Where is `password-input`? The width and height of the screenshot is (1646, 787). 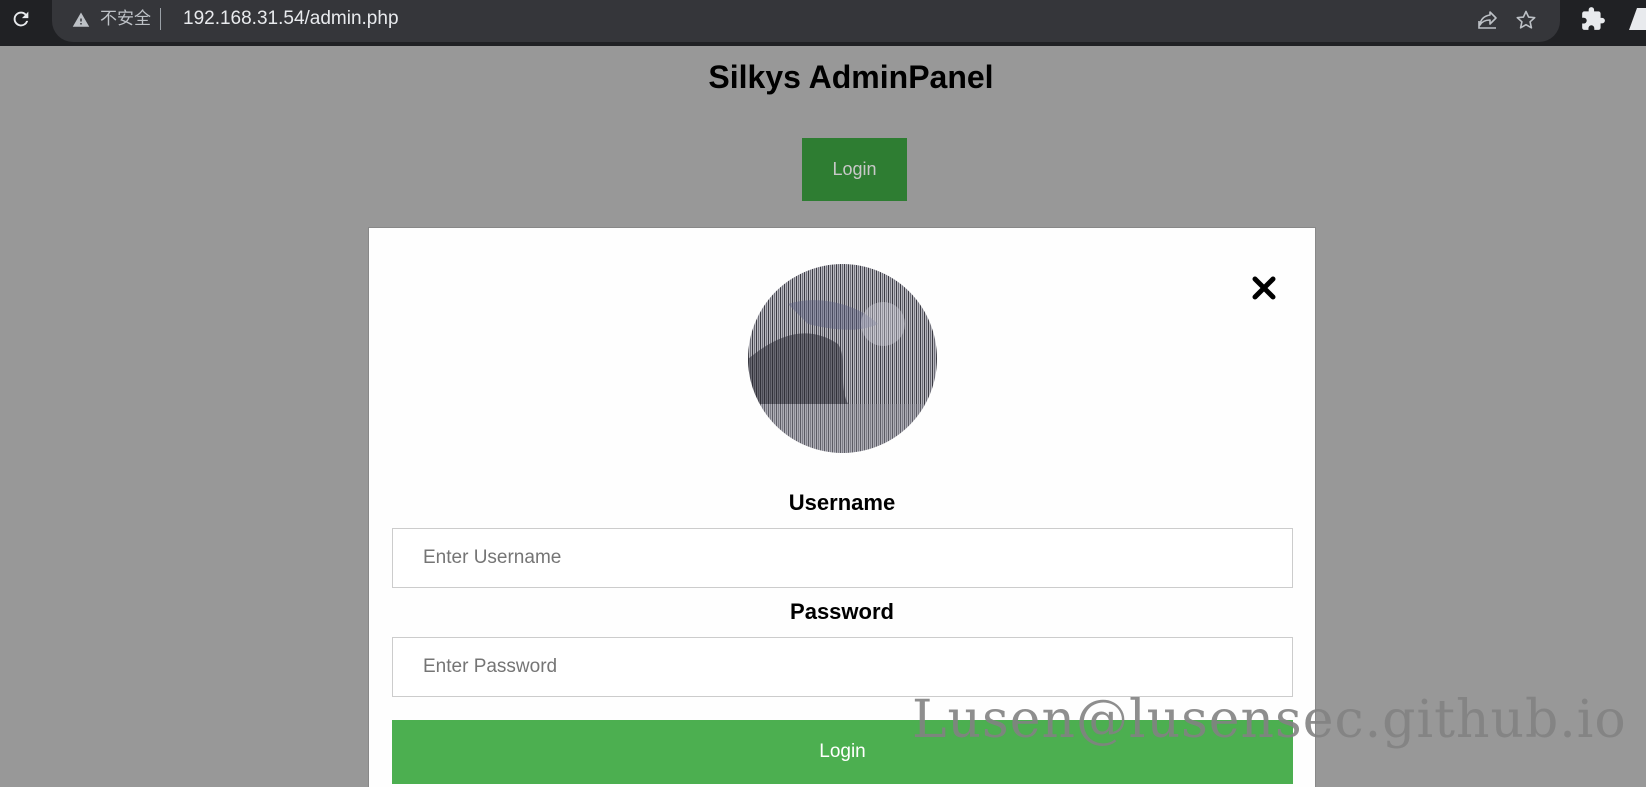
password-input is located at coordinates (842, 667).